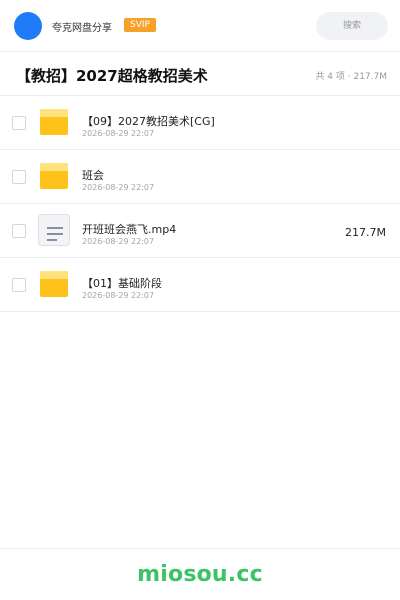  Describe the element at coordinates (28, 26) in the screenshot. I see `app-logo-icon` at that location.